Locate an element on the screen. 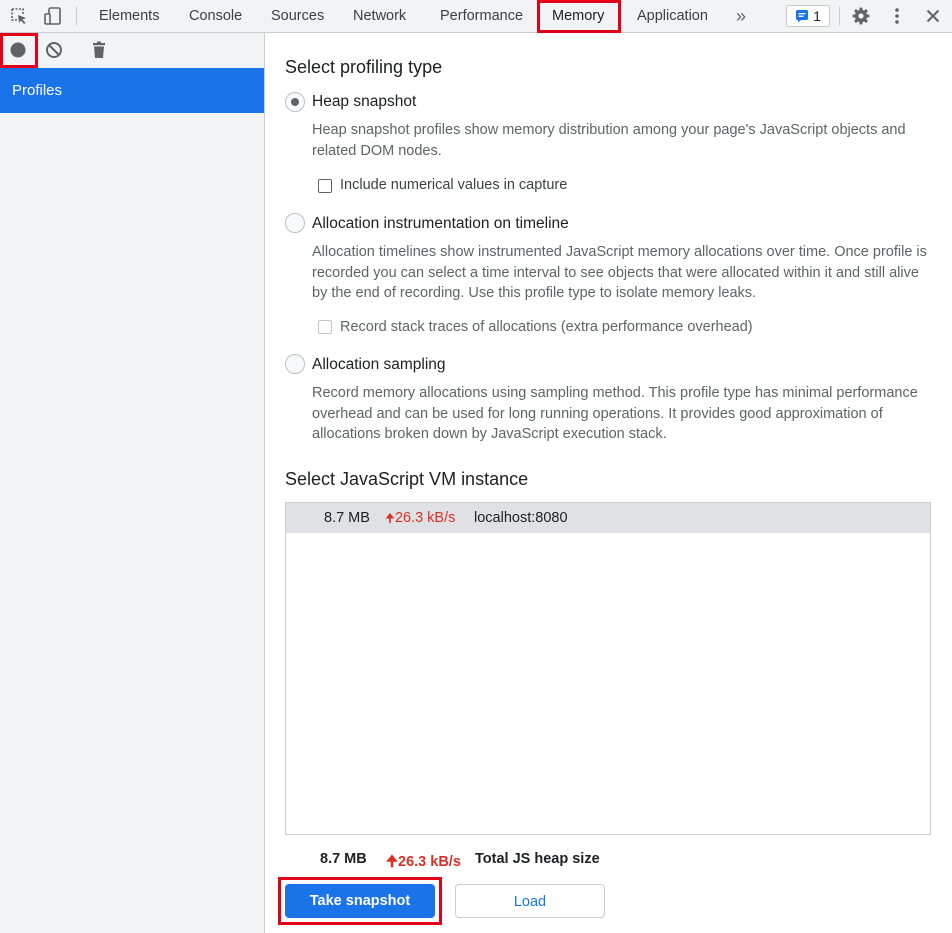 The height and width of the screenshot is (933, 952). record-stack-traces-checkbox is located at coordinates (325, 327).